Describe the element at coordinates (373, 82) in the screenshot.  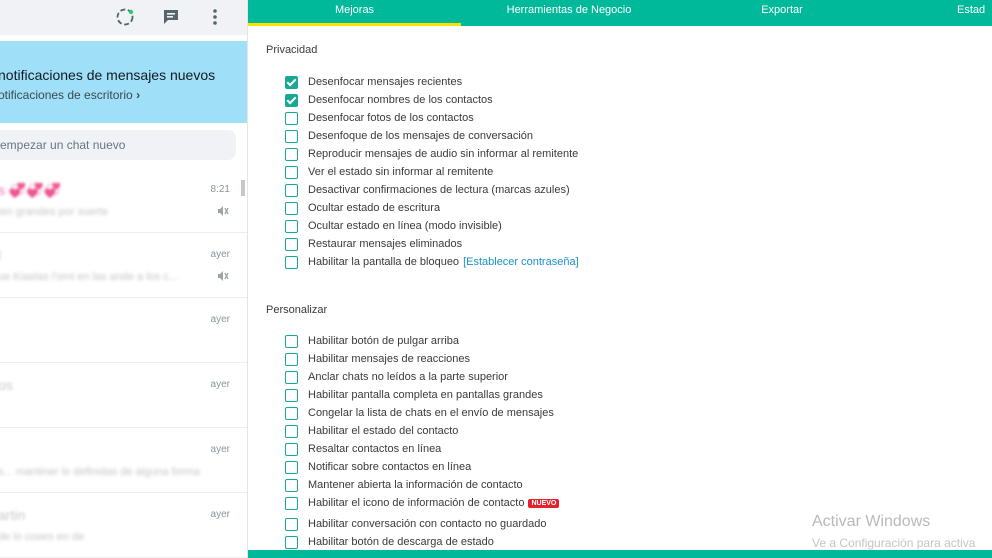
I see `option-row: Desenfocar mensajes recientes` at that location.